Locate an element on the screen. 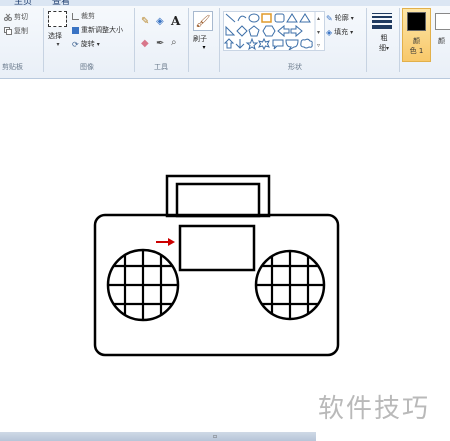 Image resolution: width=450 pixels, height=441 pixels. resize-label: 重新调整大小 is located at coordinates (102, 30).